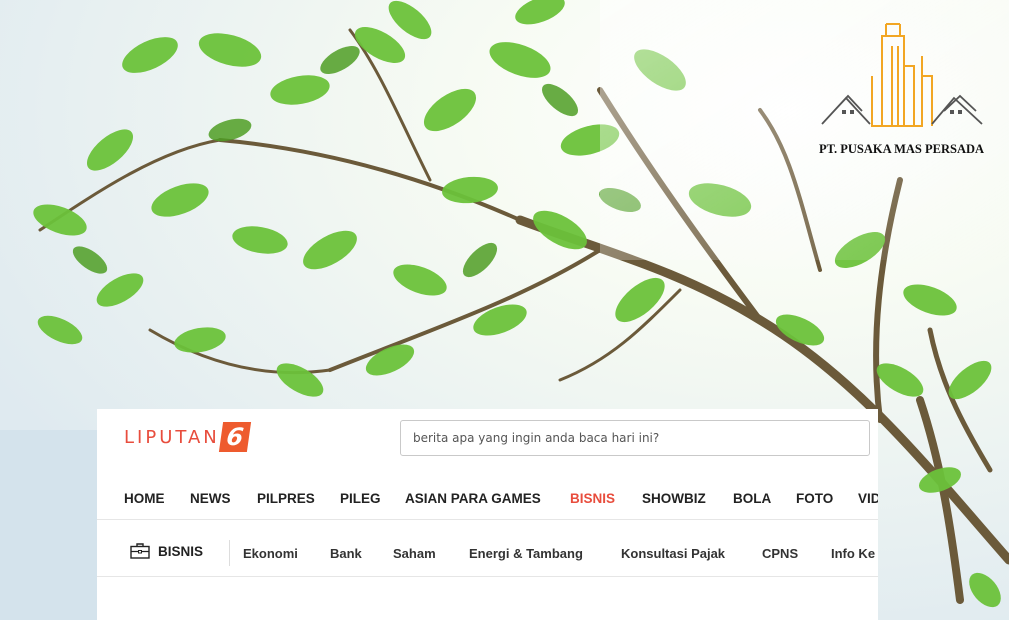 The image size is (1009, 620). I want to click on nav-item-asian-para-games: ASIAN PARA GAMES, so click(473, 498).